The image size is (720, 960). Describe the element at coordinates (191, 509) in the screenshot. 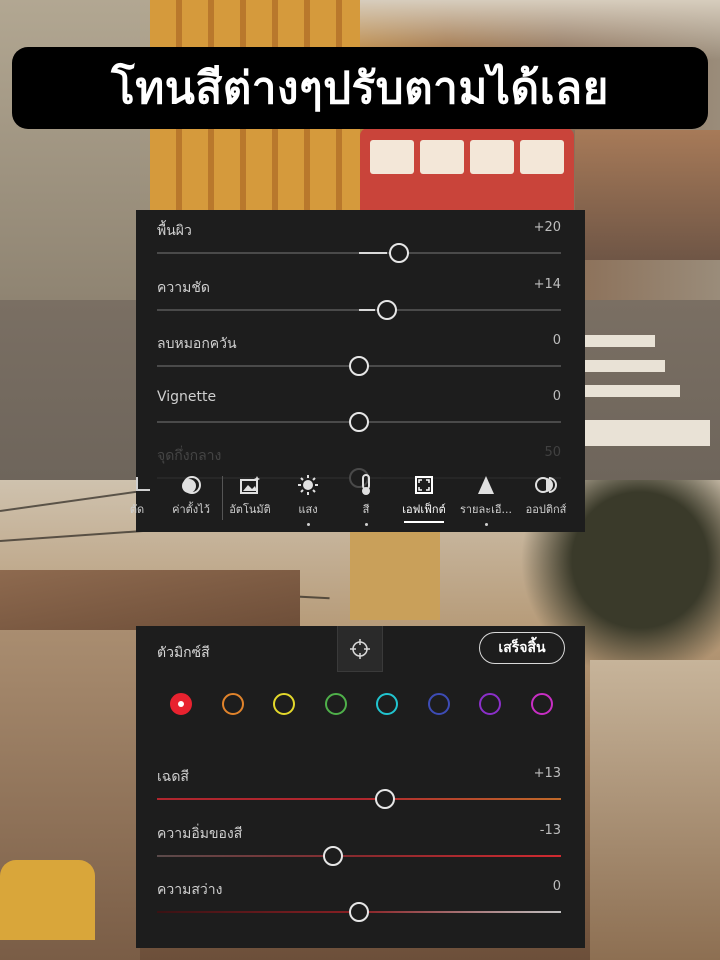

I see `tool-presets-label: ค่าตั้งไว้` at that location.